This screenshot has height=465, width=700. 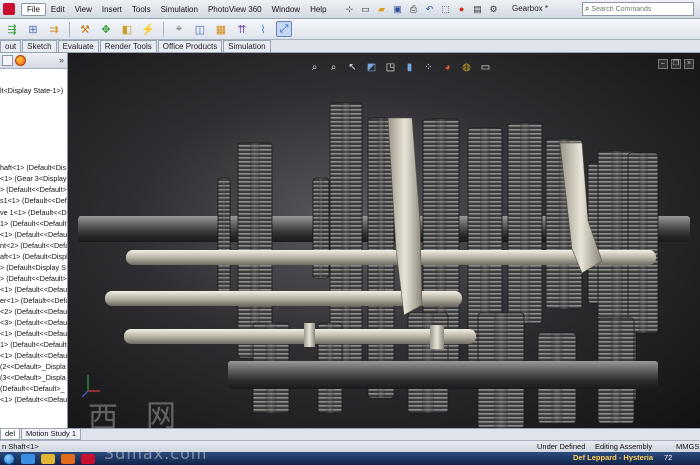 What do you see at coordinates (141, 9) in the screenshot?
I see `menu-tools: Tools` at bounding box center [141, 9].